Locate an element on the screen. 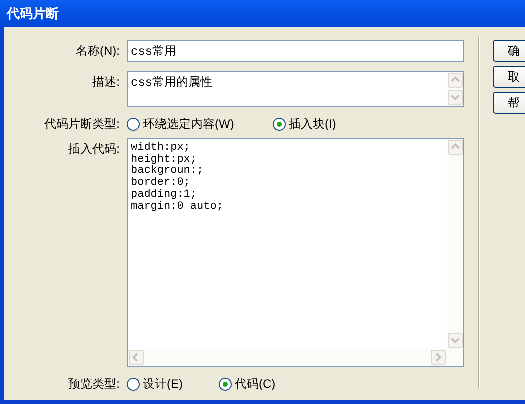  code-line: height:px; is located at coordinates (164, 160).